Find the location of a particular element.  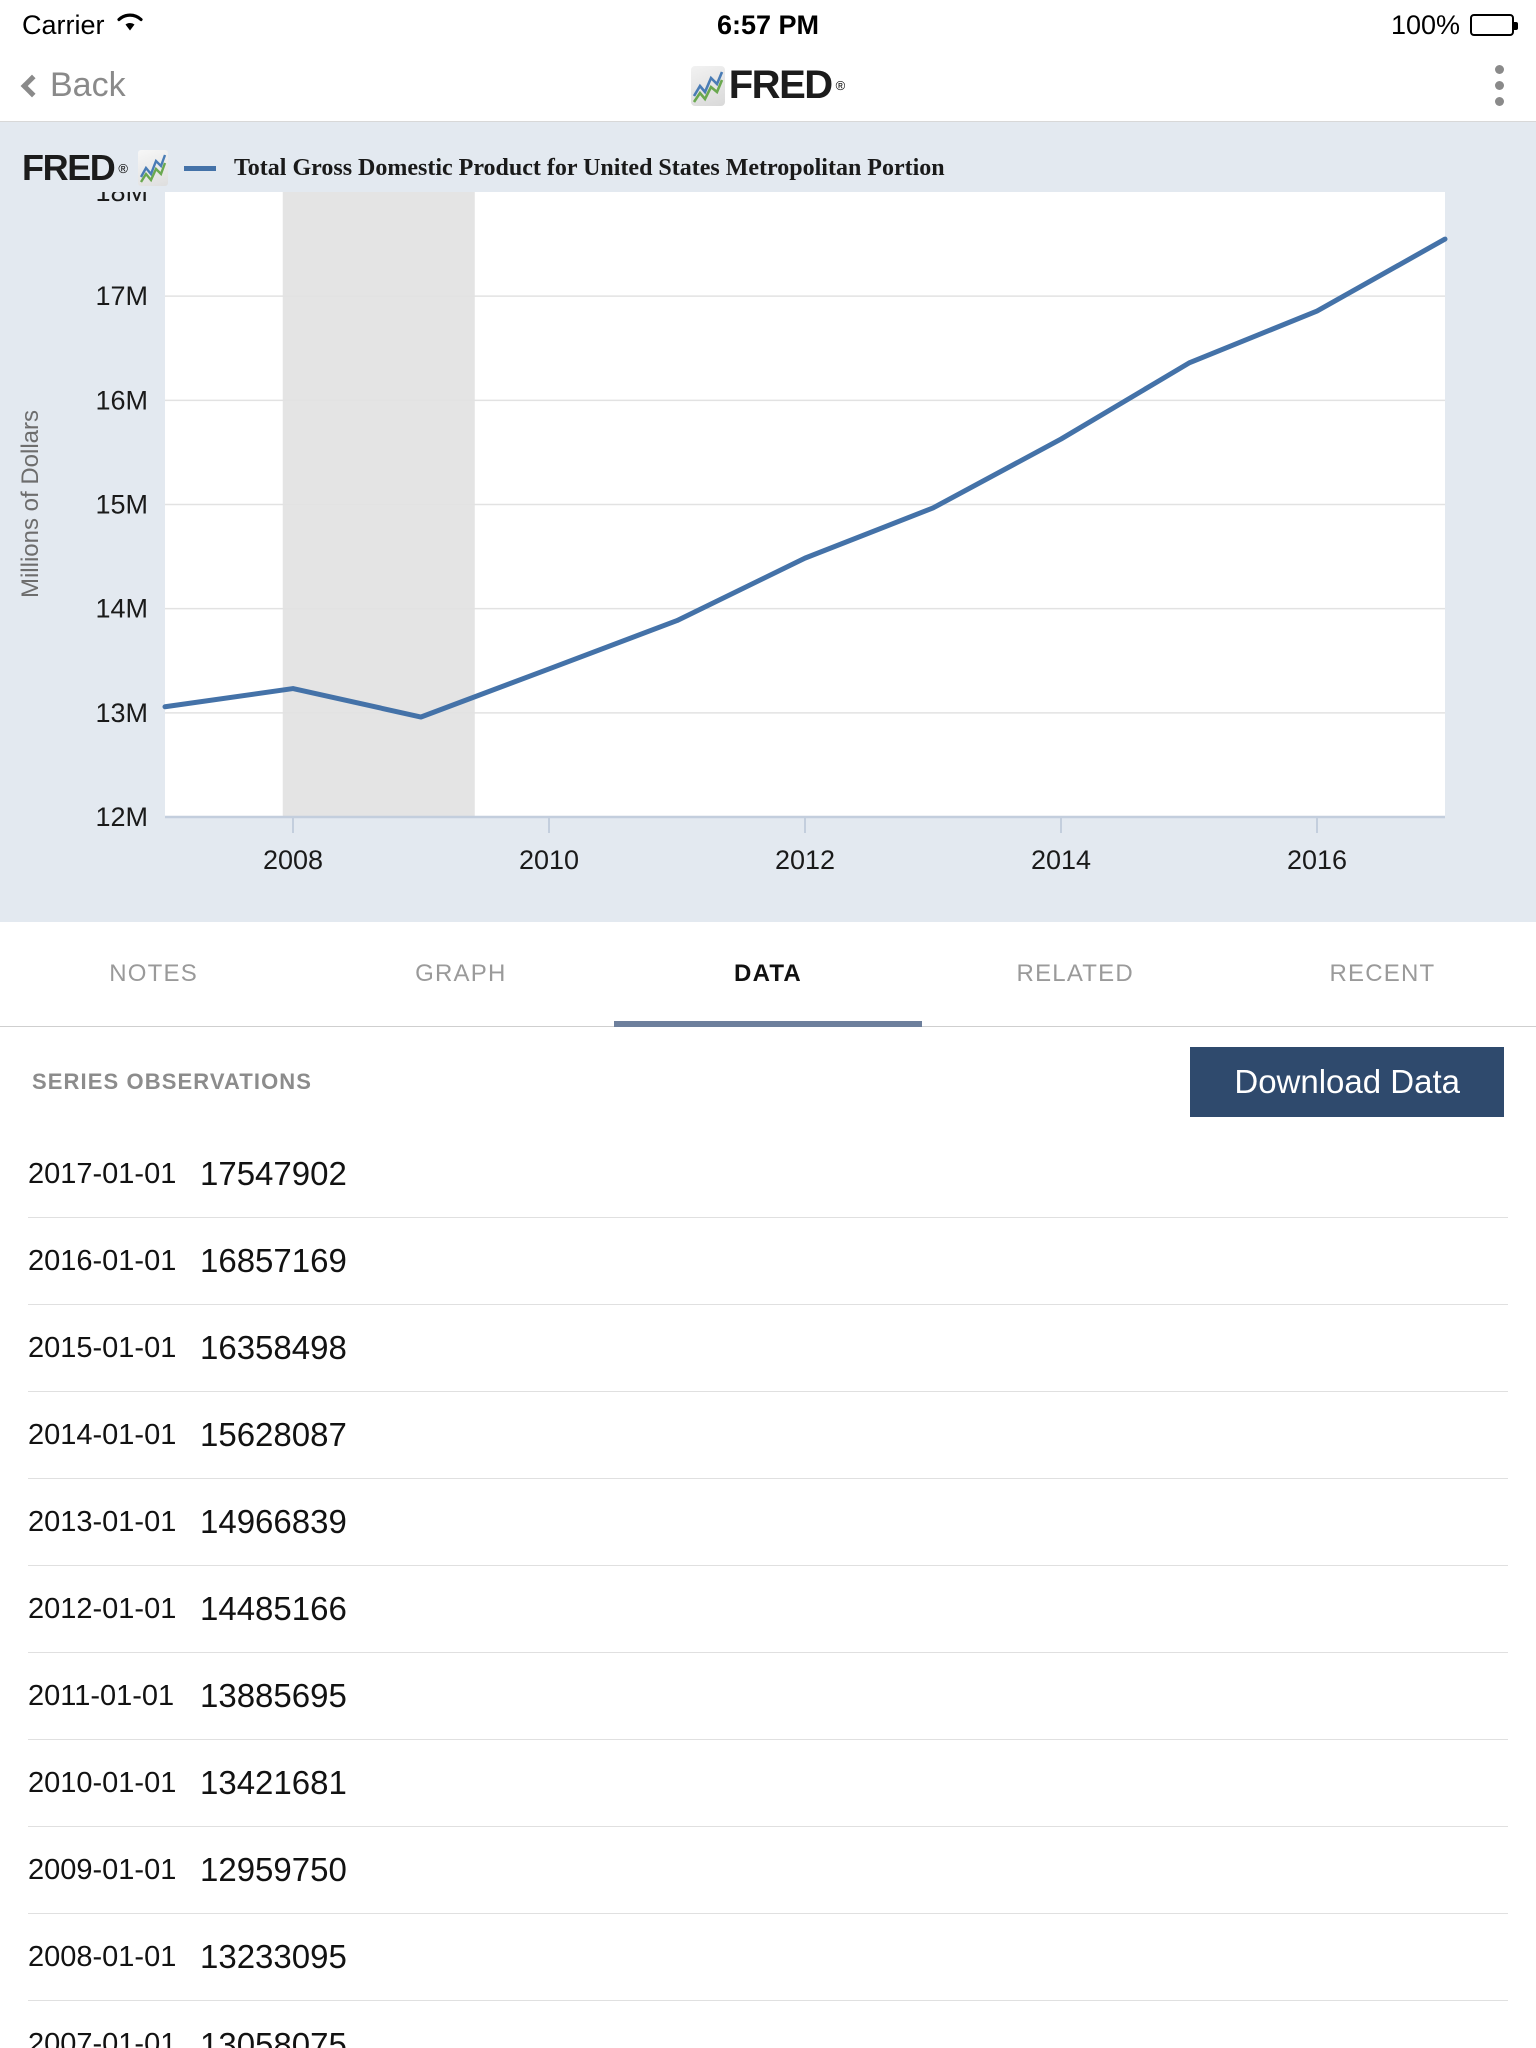

tab-data: DATA is located at coordinates (768, 974).